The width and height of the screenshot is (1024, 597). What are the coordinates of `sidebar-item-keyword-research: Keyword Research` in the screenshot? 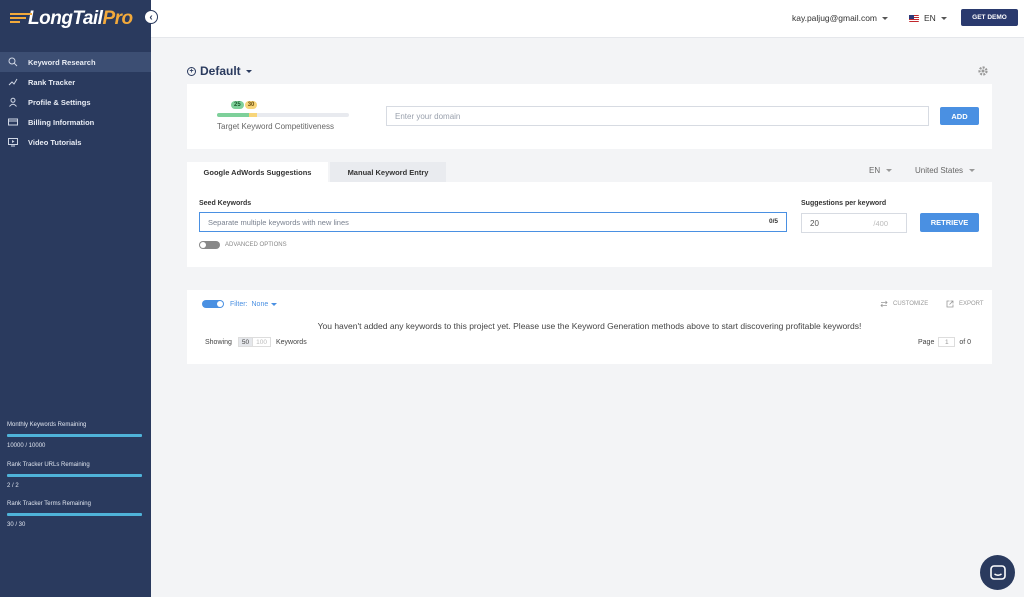 It's located at (75, 62).